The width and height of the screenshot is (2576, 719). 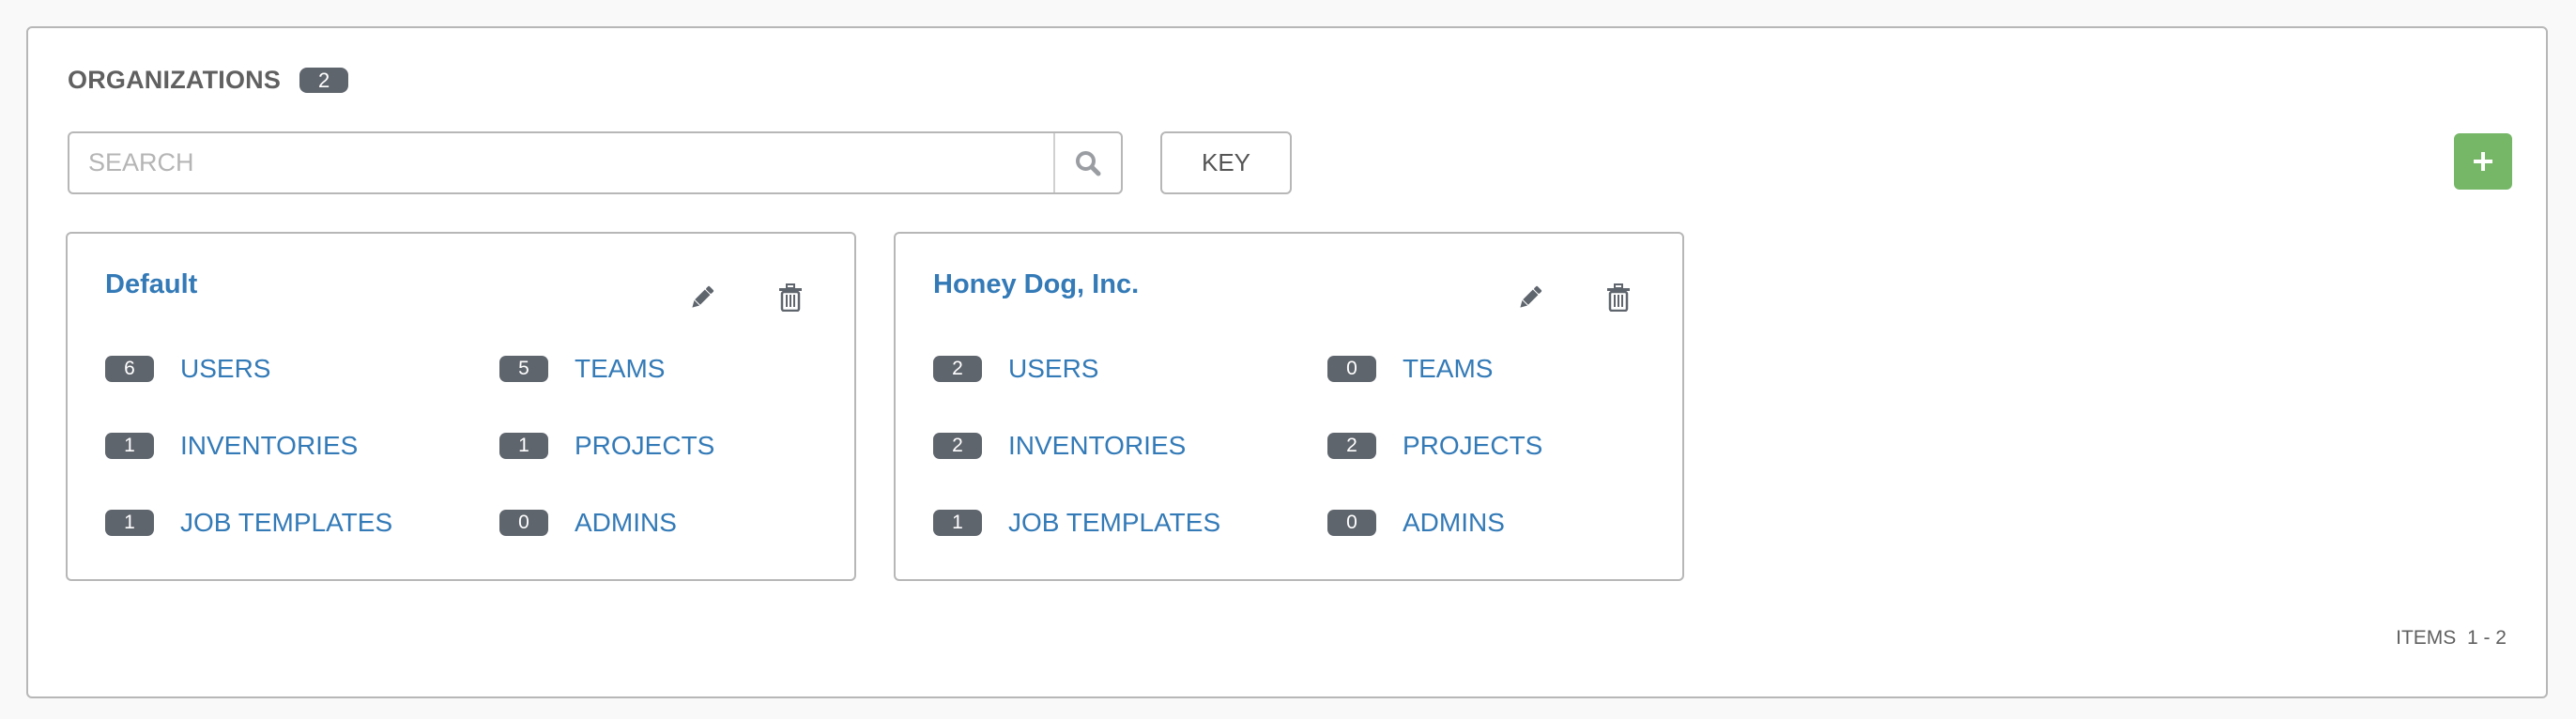 I want to click on organization-name-link: Default, so click(x=151, y=284).